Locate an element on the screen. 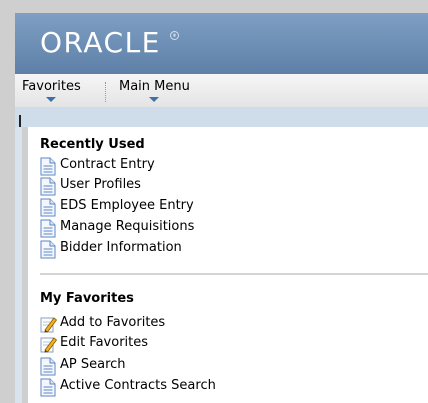 The image size is (428, 403). dropdown-top-band is located at coordinates (221, 117).